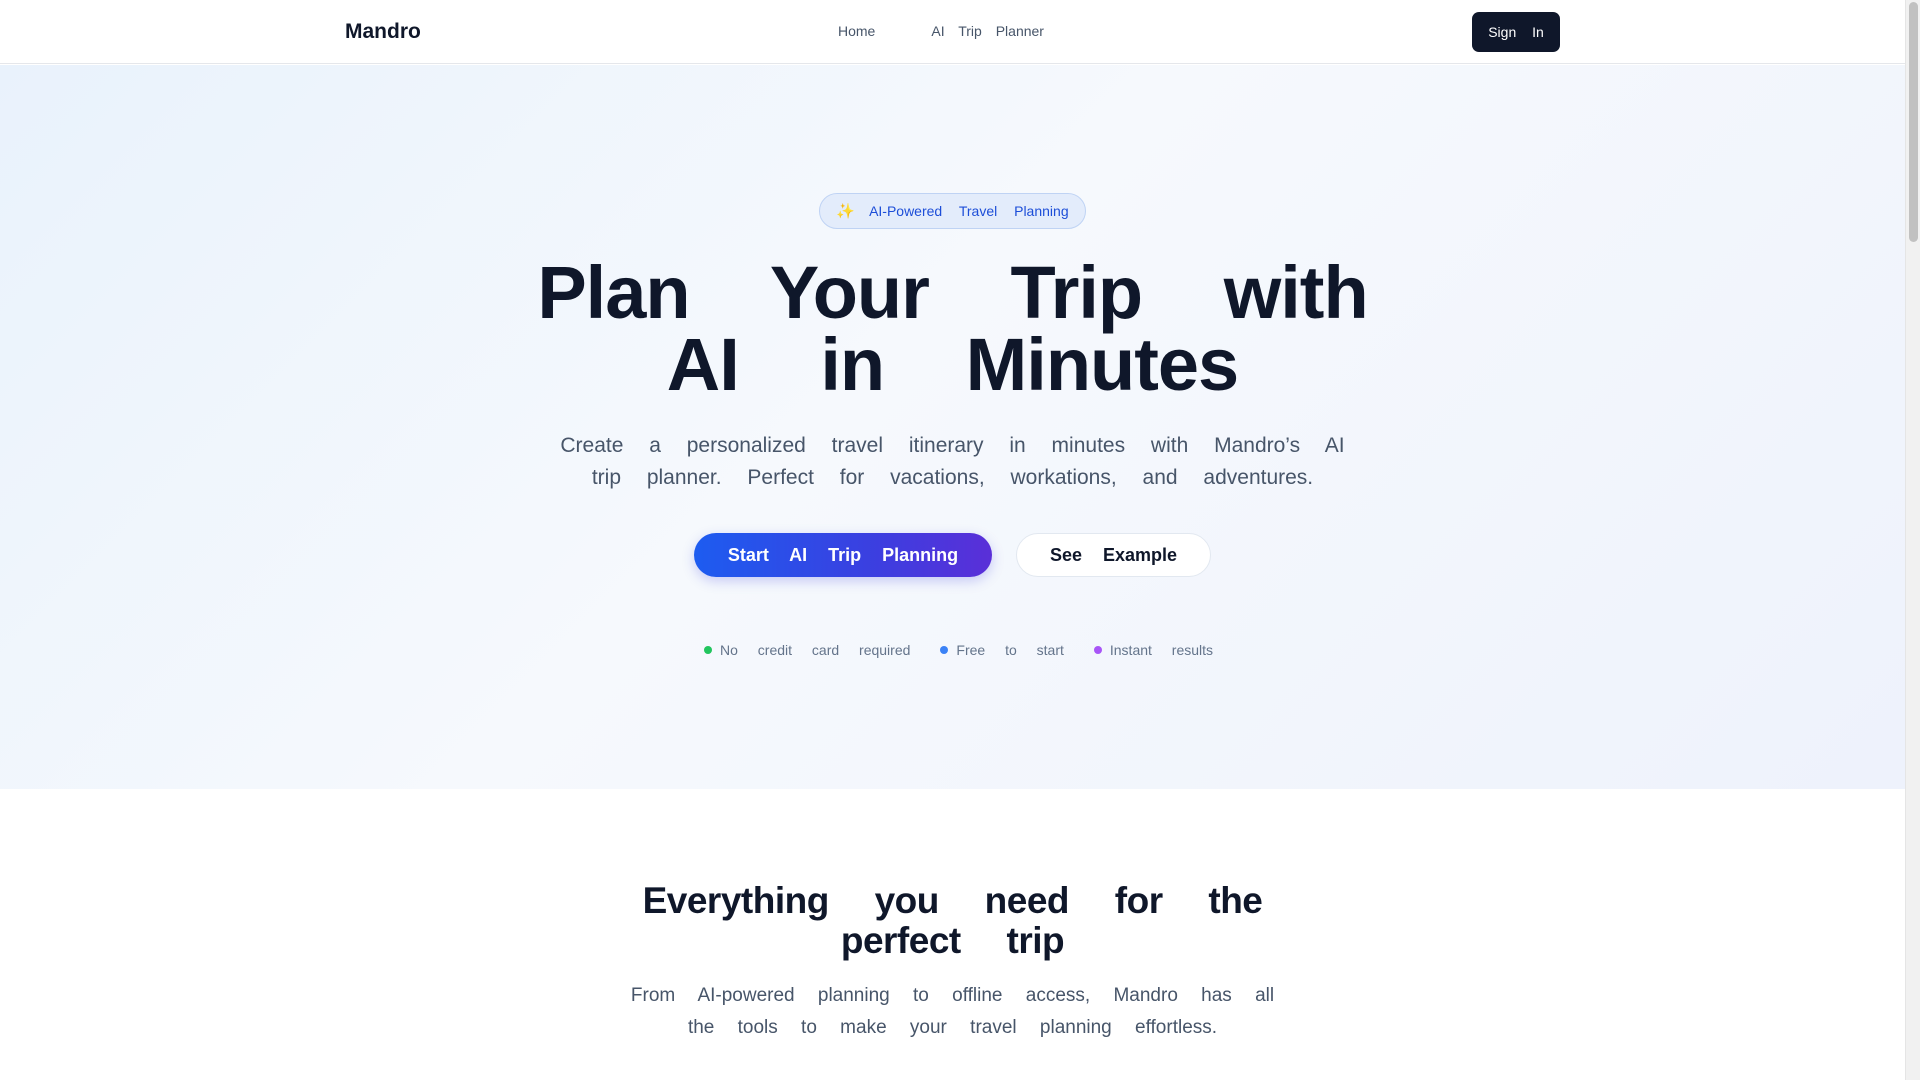 This screenshot has height=1080, width=1920. Describe the element at coordinates (952, 920) in the screenshot. I see `features-title: Everything you need for the perfect trip` at that location.